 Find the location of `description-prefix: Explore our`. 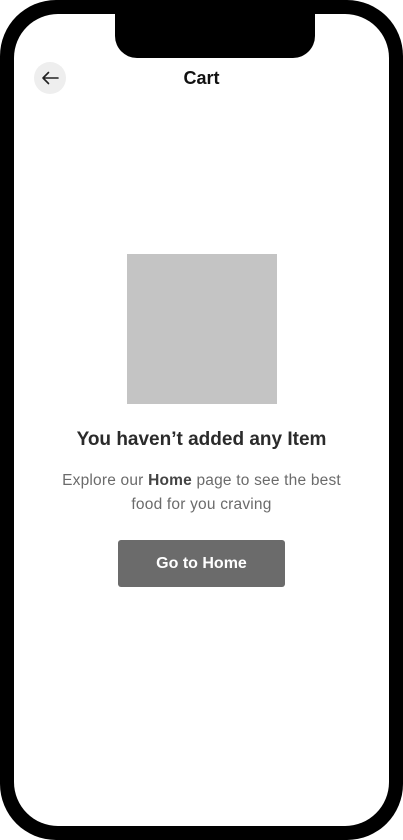

description-prefix: Explore our is located at coordinates (105, 480).